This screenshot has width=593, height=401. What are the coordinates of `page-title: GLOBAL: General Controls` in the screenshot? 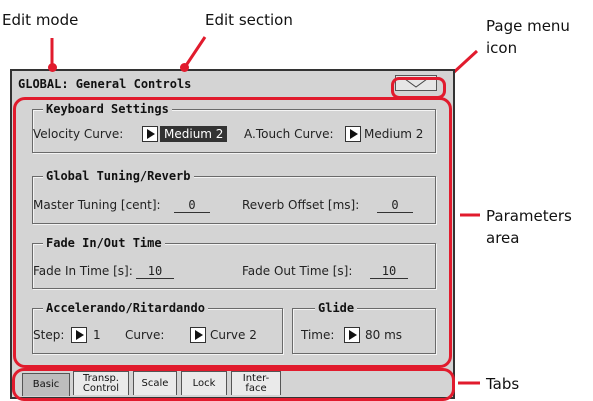 It's located at (105, 84).